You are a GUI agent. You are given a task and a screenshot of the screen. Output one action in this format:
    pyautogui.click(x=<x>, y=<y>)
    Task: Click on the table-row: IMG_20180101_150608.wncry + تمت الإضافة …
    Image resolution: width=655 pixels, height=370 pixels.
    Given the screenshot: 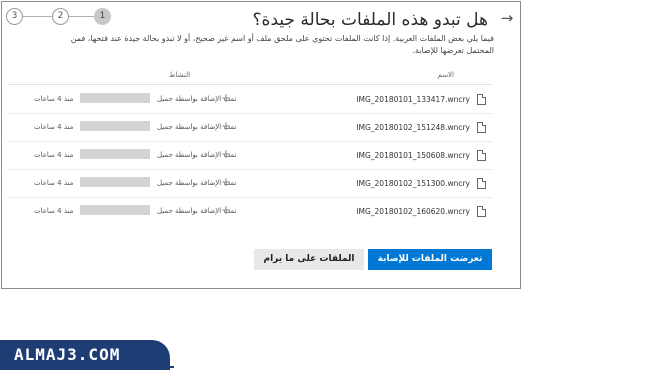 What is the action you would take?
    pyautogui.click(x=249, y=156)
    